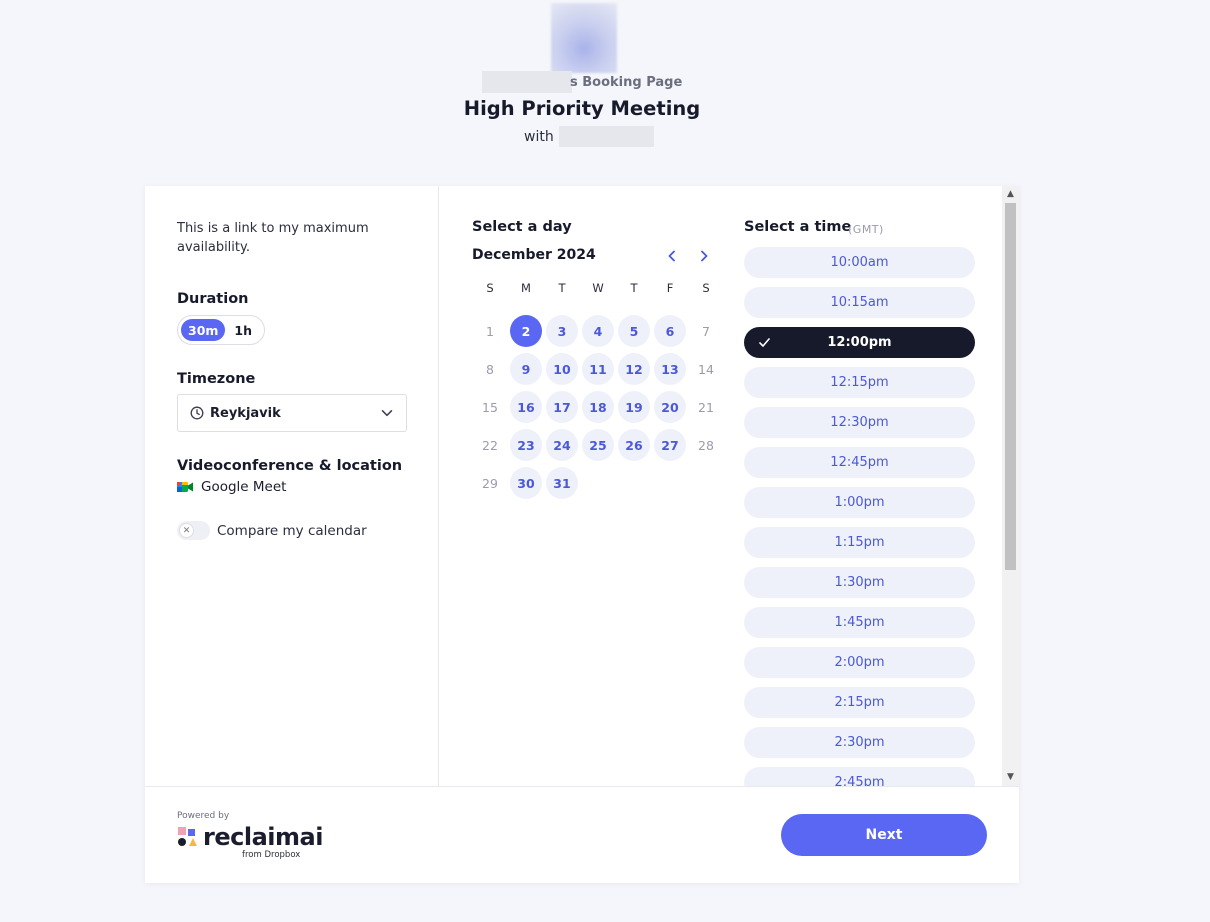 Image resolution: width=1210 pixels, height=922 pixels. I want to click on calendar-day-number: 23, so click(526, 445).